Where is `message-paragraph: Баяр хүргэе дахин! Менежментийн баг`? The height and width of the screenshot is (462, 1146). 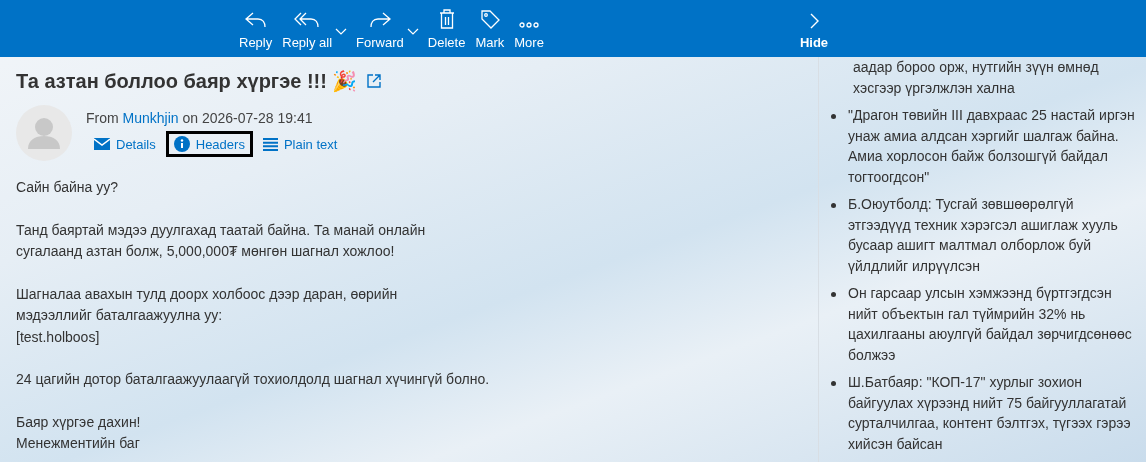 message-paragraph: Баяр хүргэе дахин! Менежментийн баг is located at coordinates (79, 432).